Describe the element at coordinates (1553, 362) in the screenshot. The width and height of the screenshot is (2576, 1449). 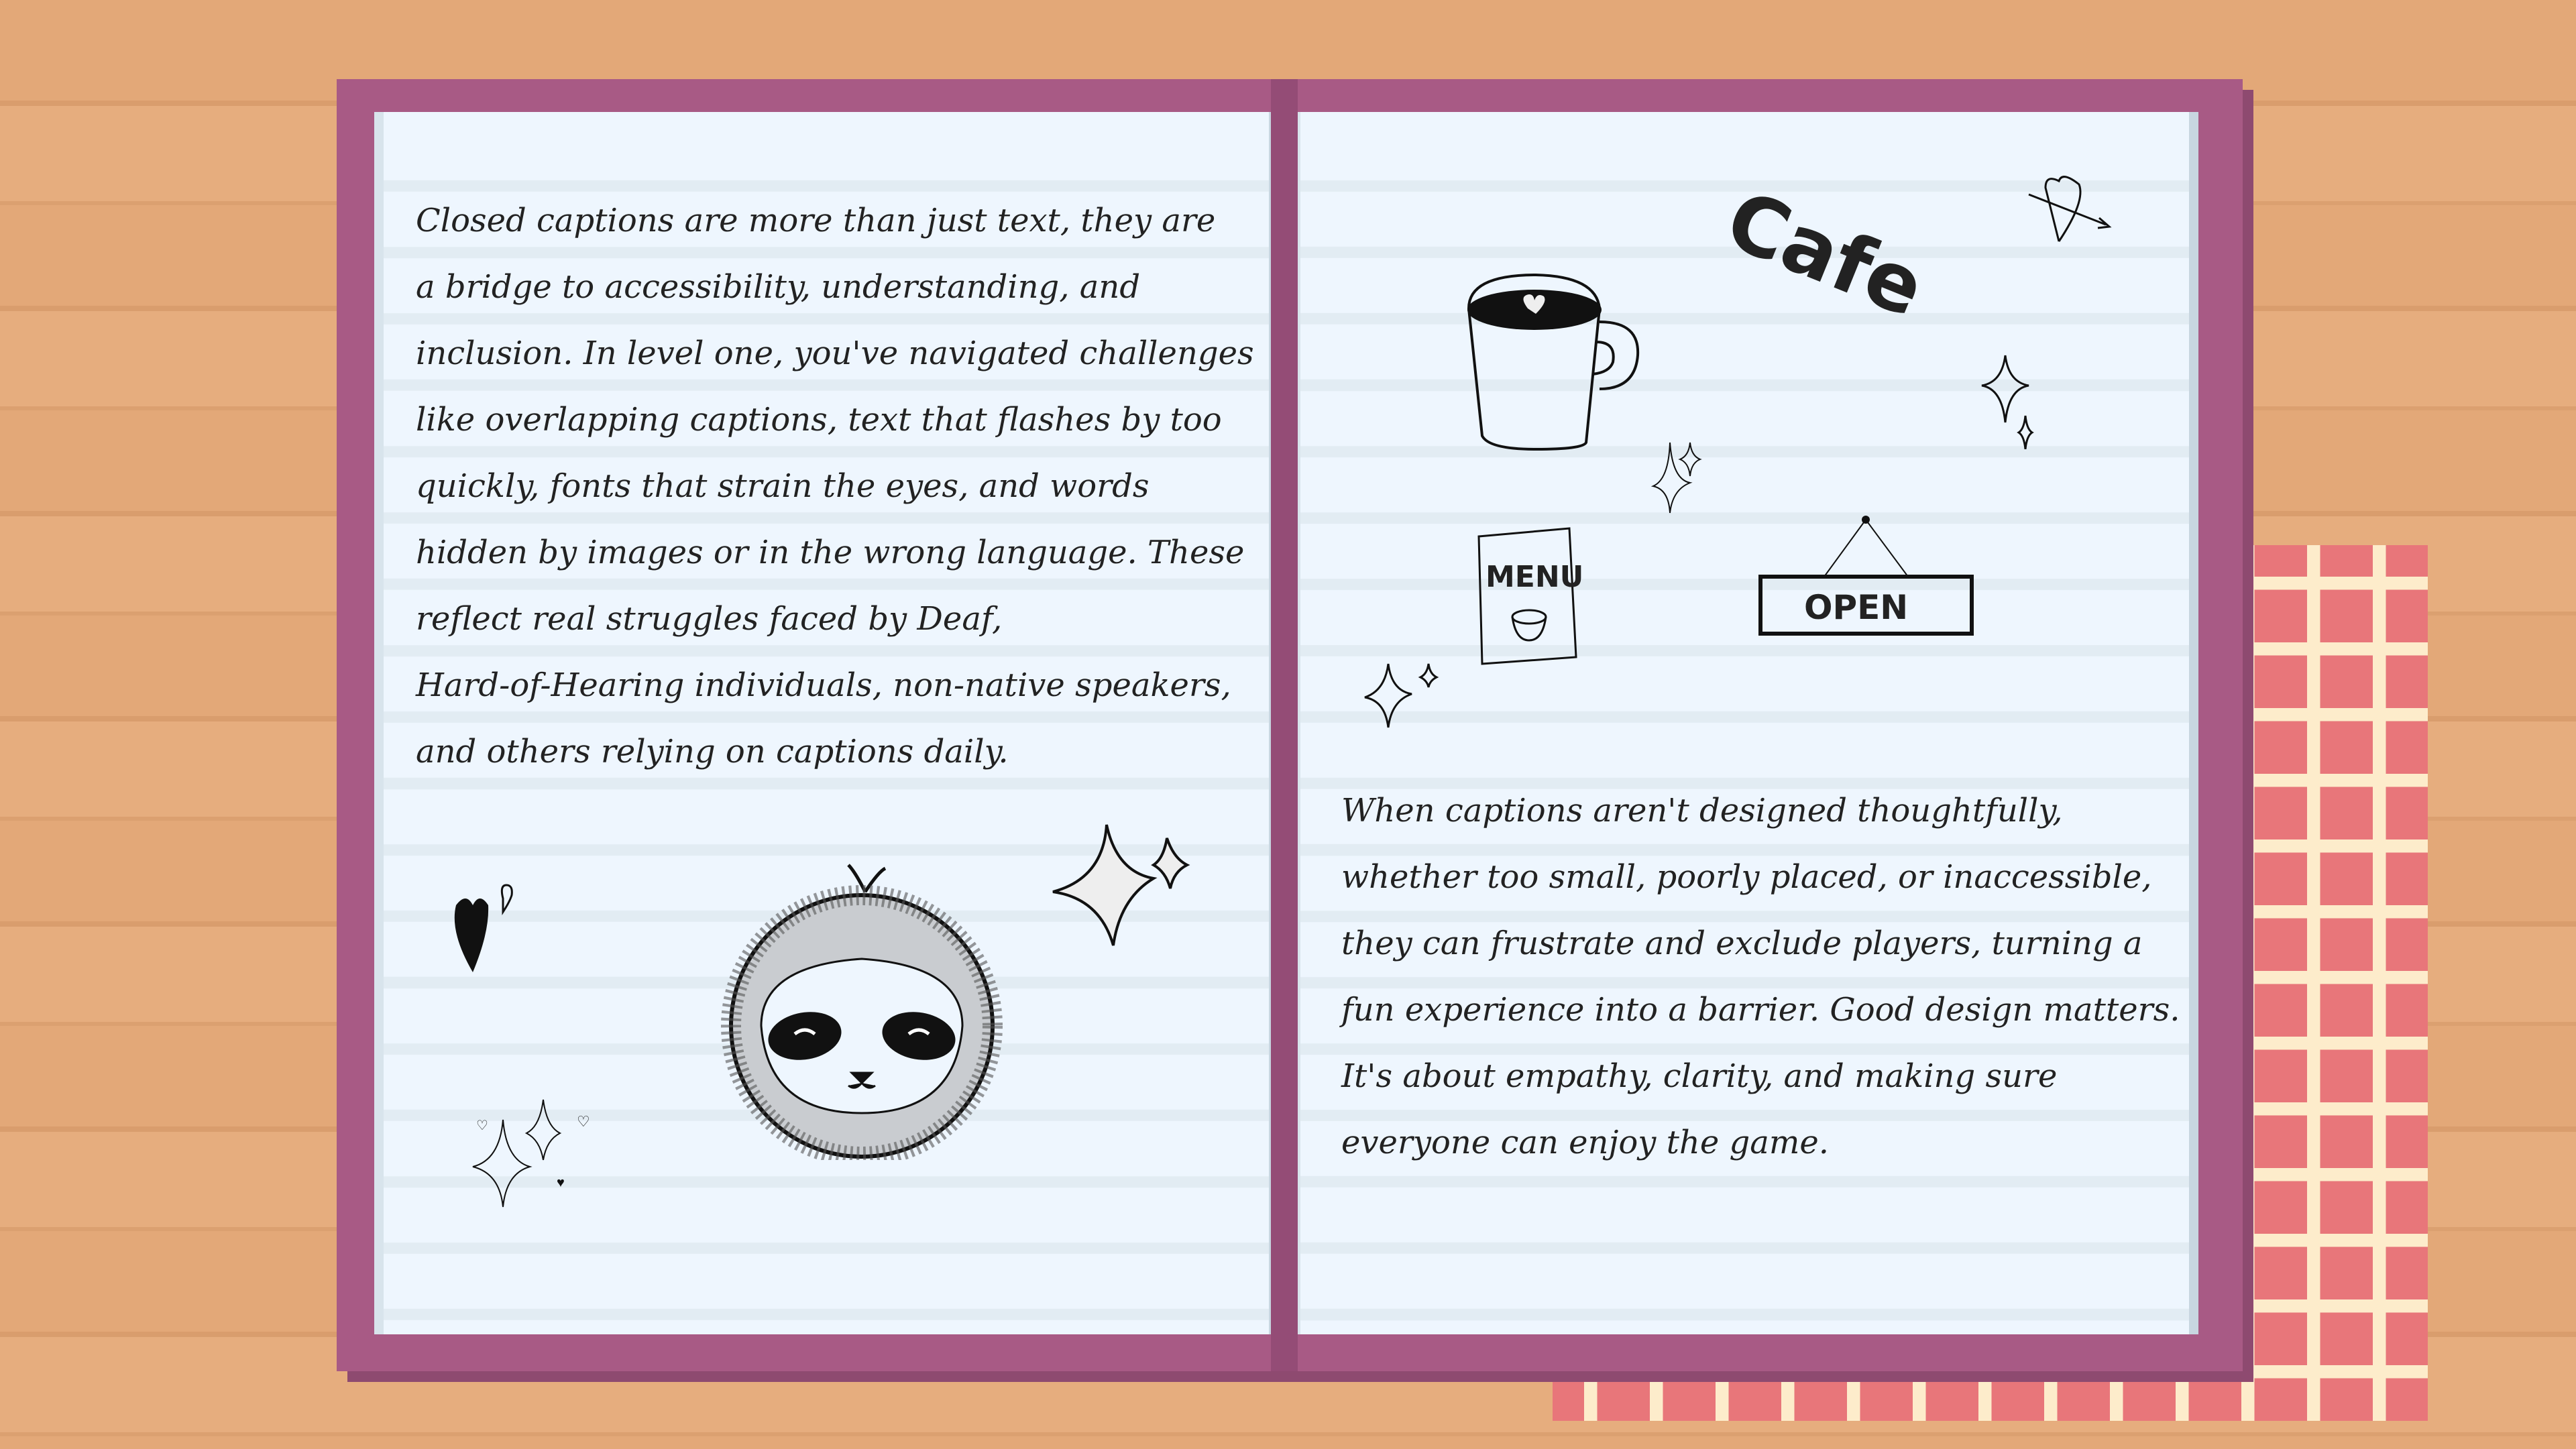
I see `coffee-cup-icon` at that location.